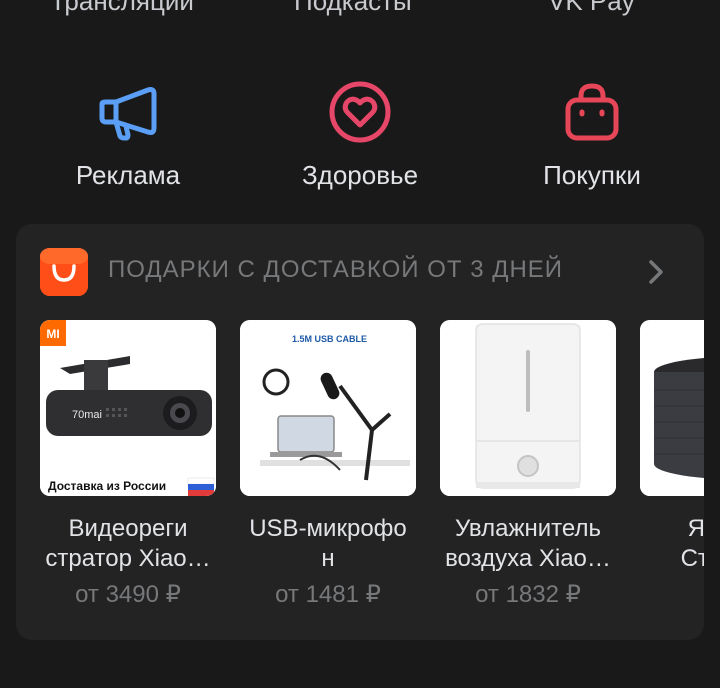 The height and width of the screenshot is (688, 720). I want to click on product-card: Яндекс Станция от, so click(672, 464).